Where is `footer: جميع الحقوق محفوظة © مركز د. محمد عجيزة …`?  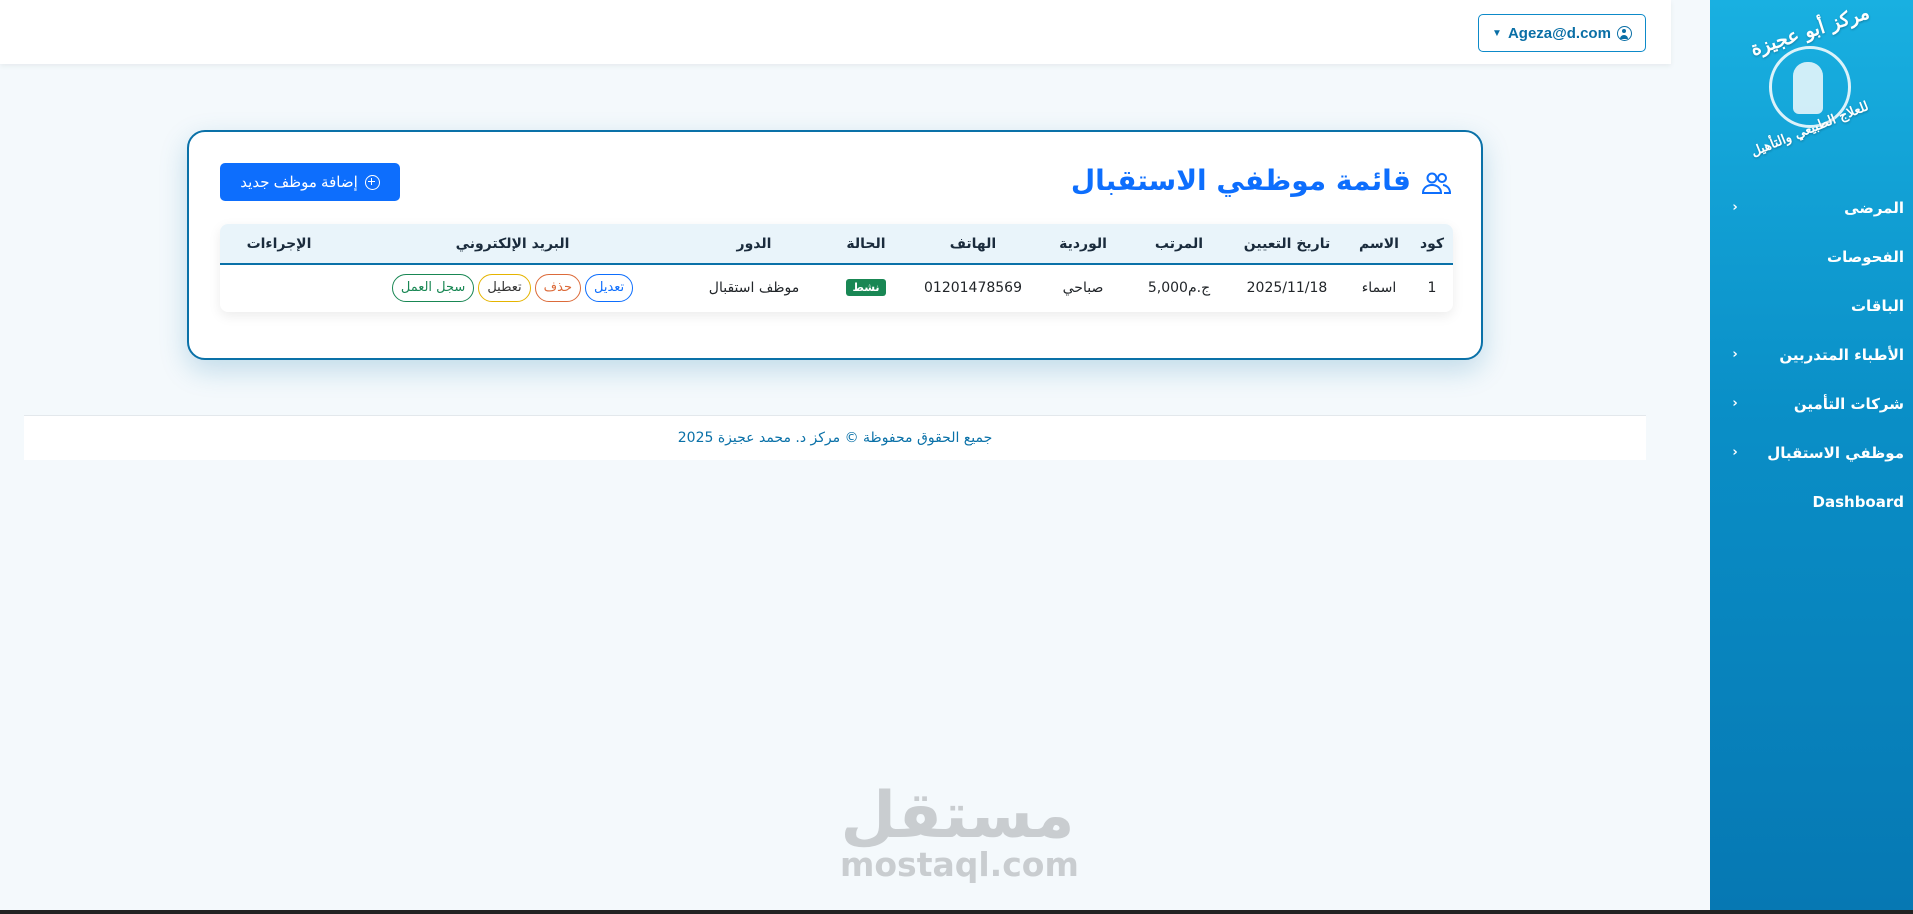 footer: جميع الحقوق محفوظة © مركز د. محمد عجيزة … is located at coordinates (835, 437).